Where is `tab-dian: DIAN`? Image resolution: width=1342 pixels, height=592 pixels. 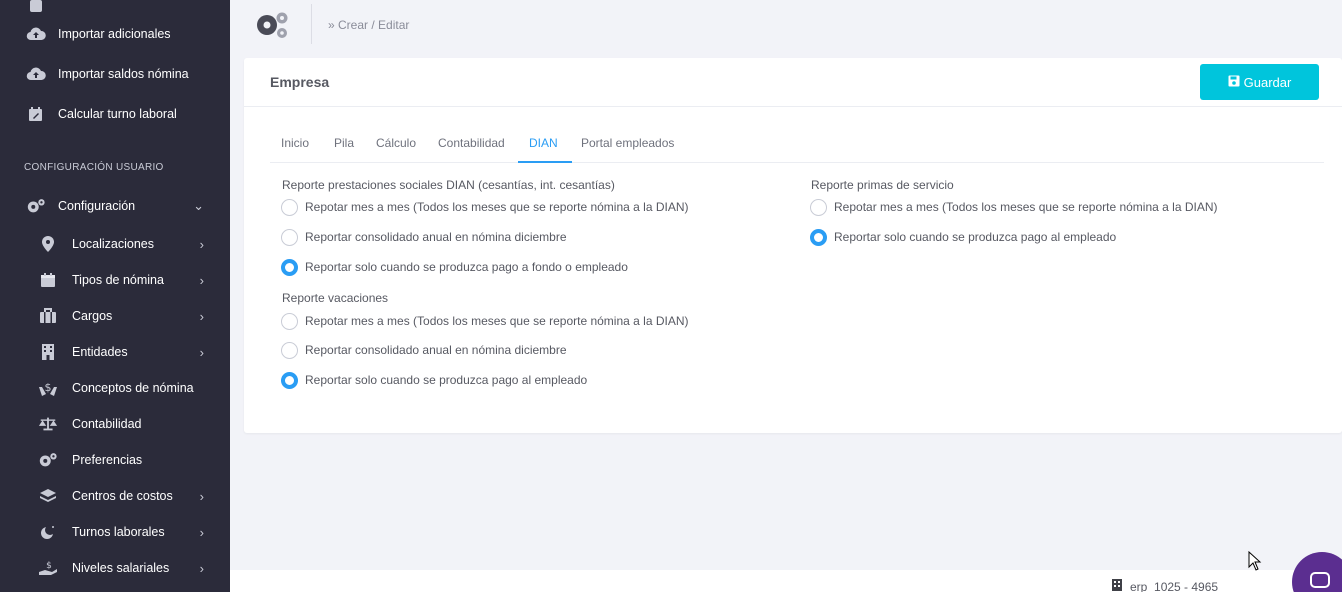
tab-dian: DIAN is located at coordinates (543, 143).